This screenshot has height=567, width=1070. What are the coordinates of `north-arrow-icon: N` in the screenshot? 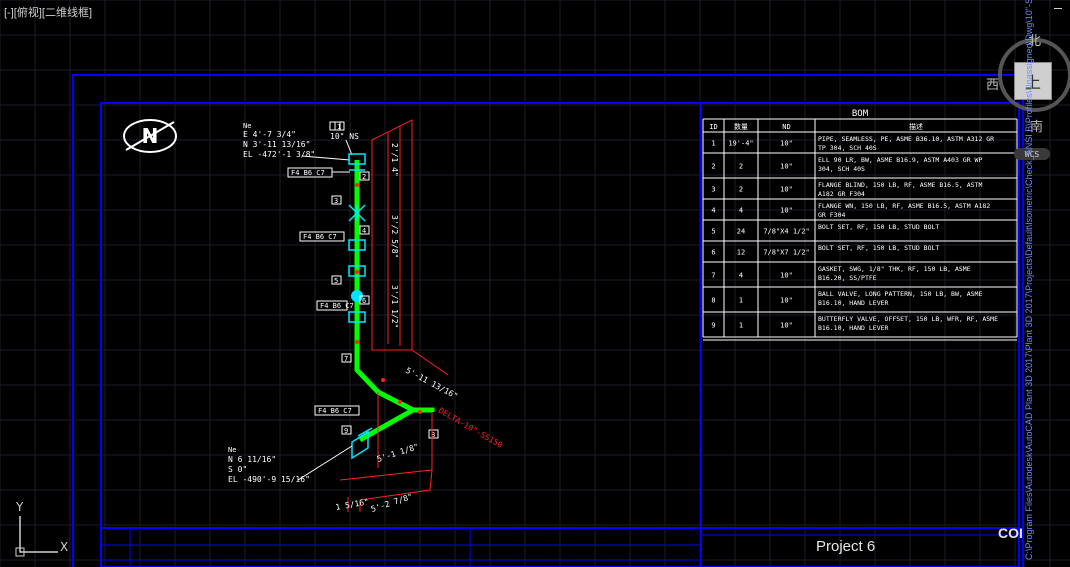 It's located at (150, 136).